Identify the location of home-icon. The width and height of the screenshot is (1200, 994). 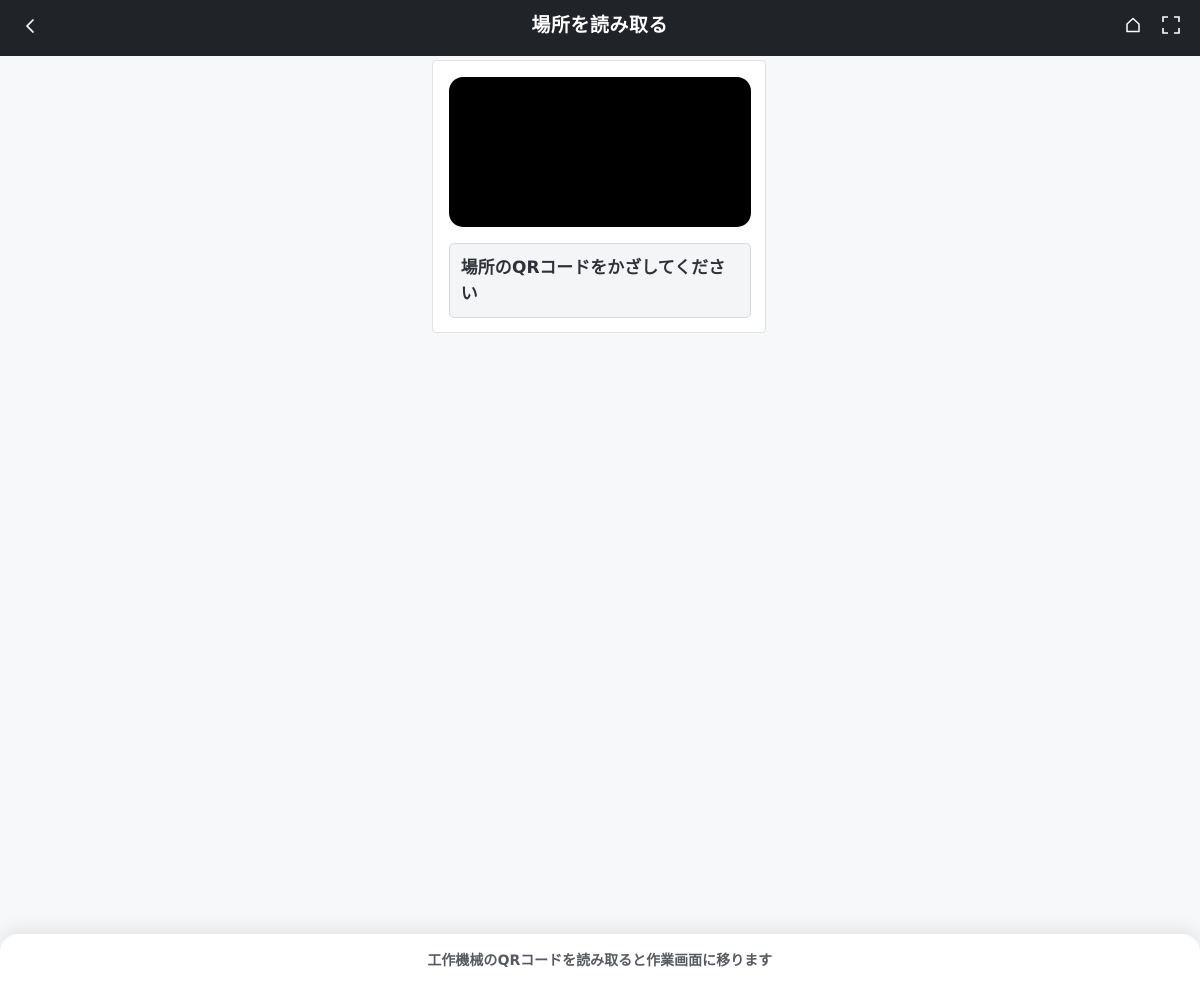
(1133, 25).